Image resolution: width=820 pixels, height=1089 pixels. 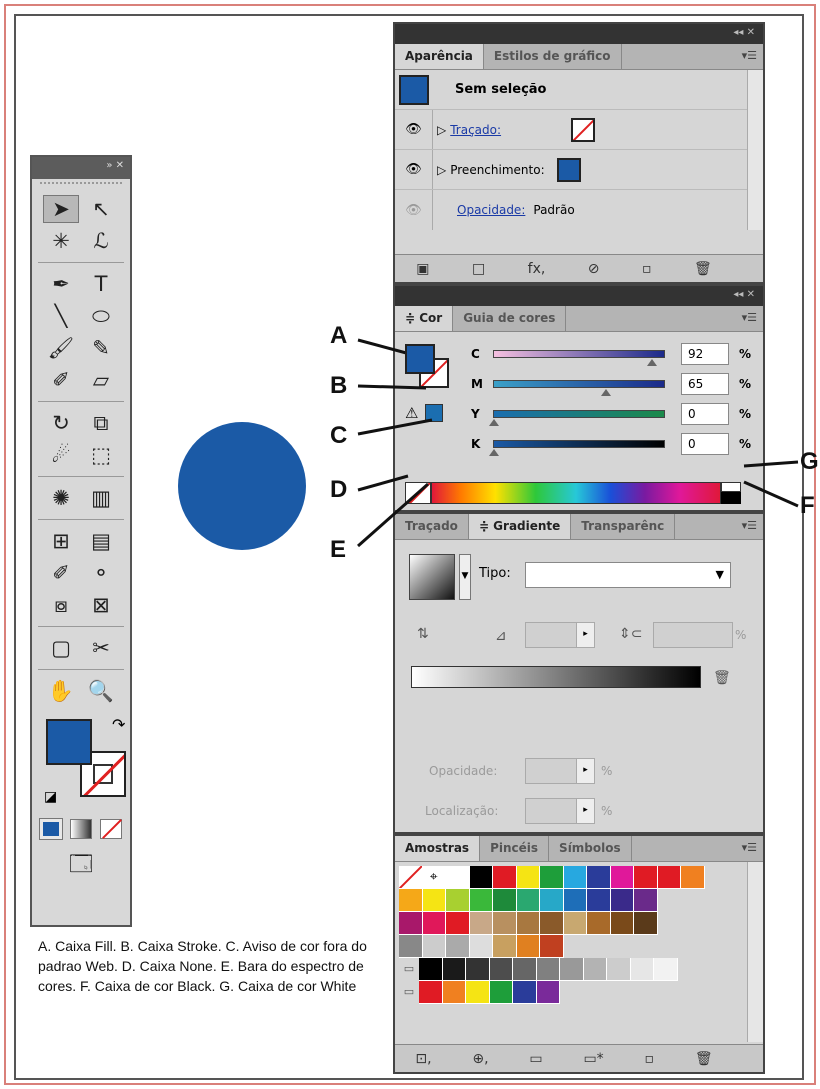 I want to click on slider-track-k, so click(x=577, y=448).